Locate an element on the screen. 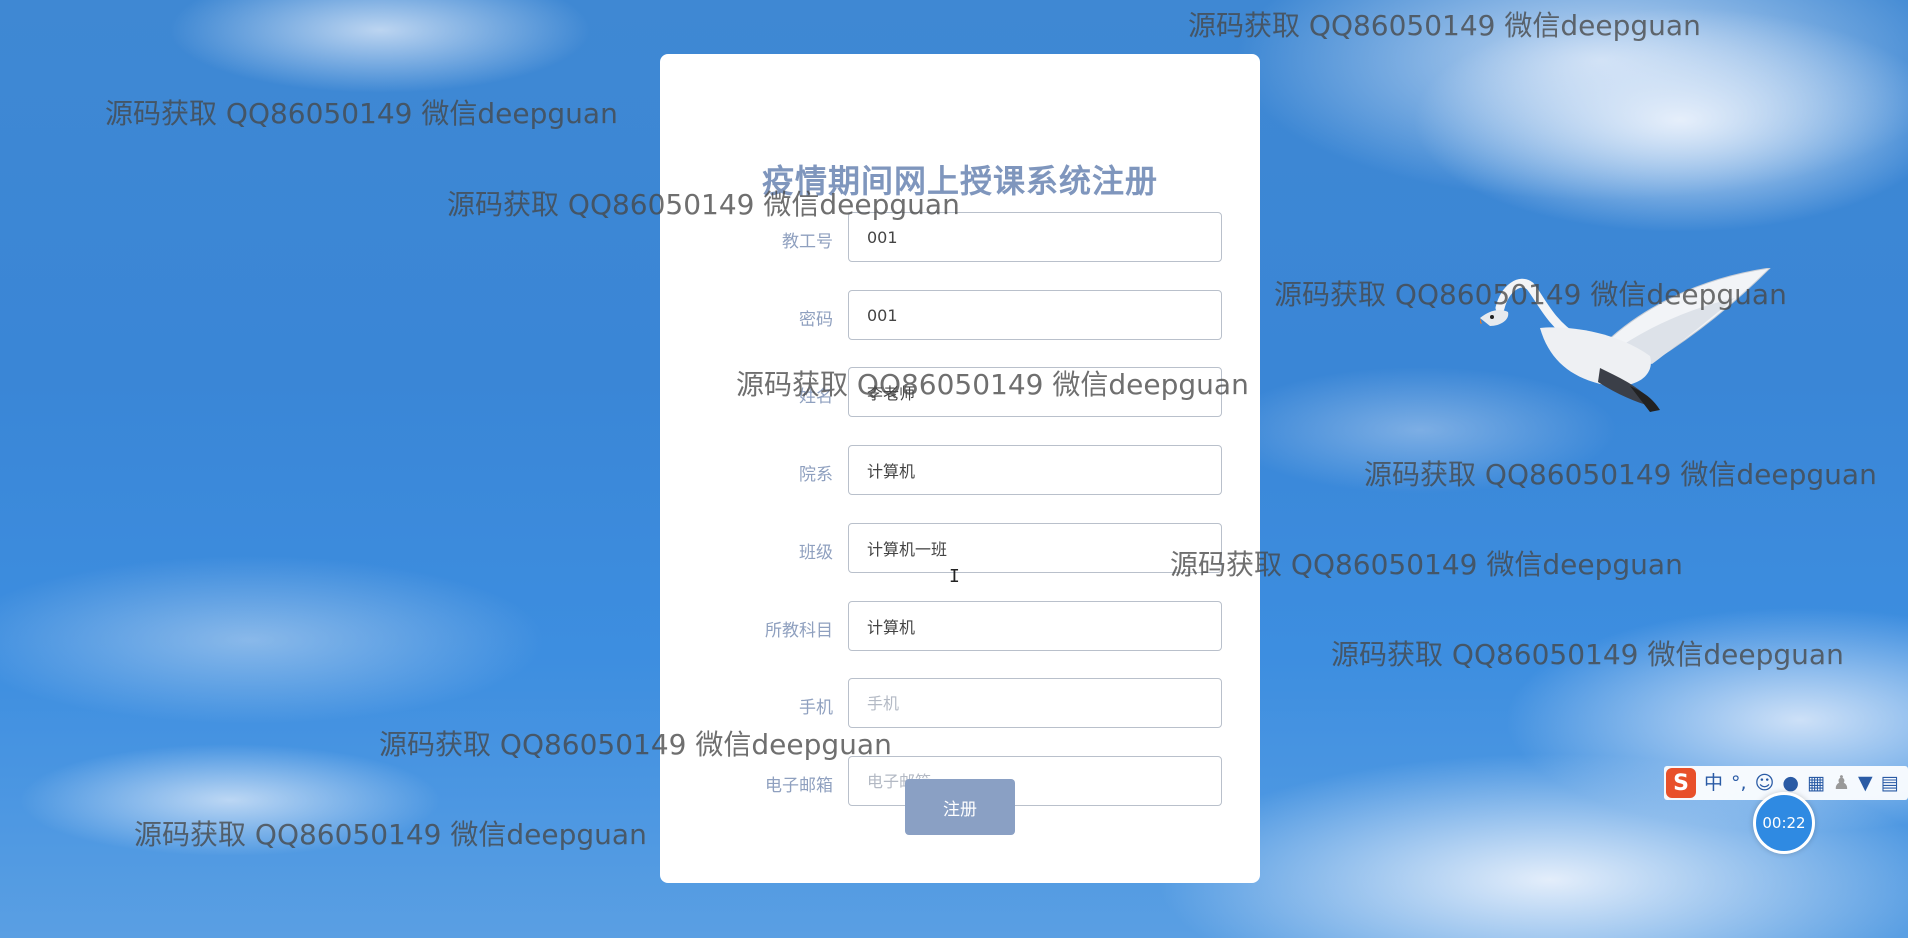 The image size is (1908, 938). skin-icon: ▼ is located at coordinates (1865, 783).